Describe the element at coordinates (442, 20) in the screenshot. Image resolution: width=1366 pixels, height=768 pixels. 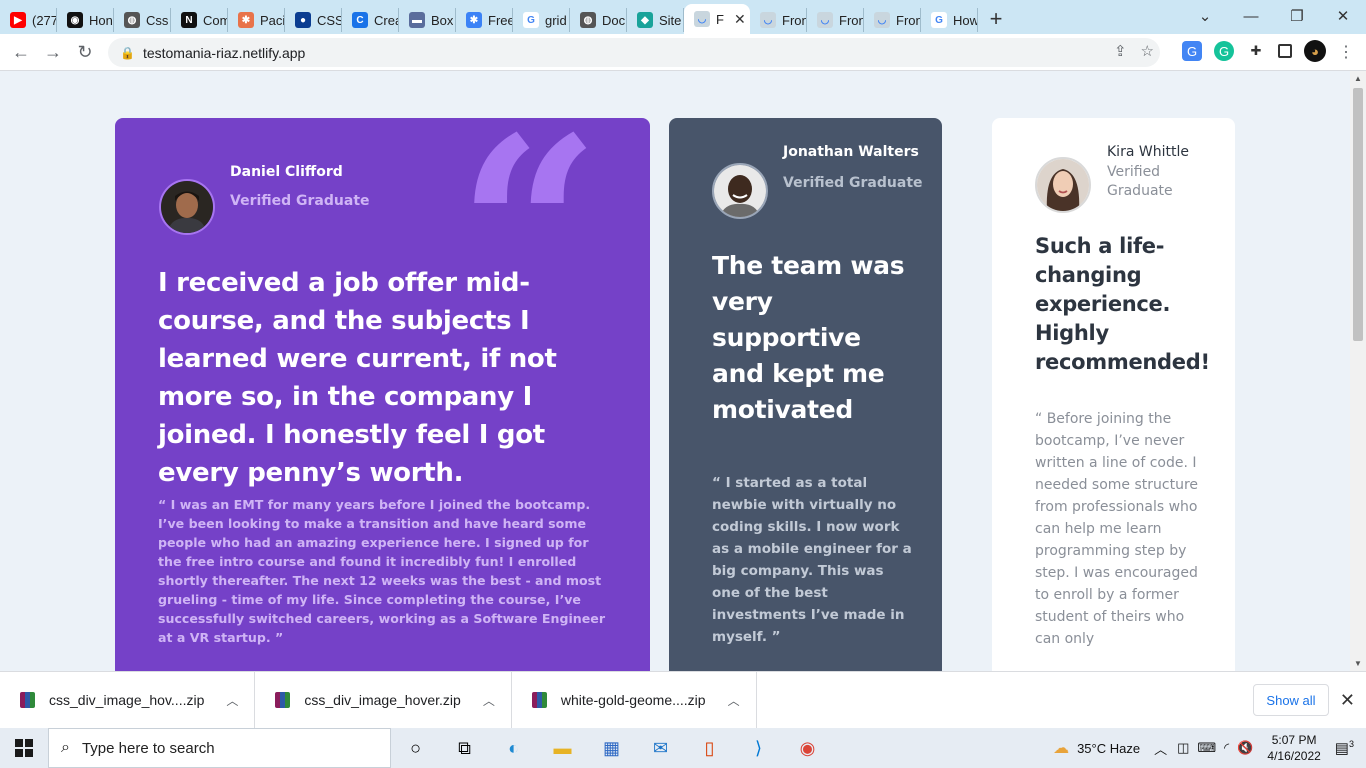
I see `tab-title: Box` at that location.